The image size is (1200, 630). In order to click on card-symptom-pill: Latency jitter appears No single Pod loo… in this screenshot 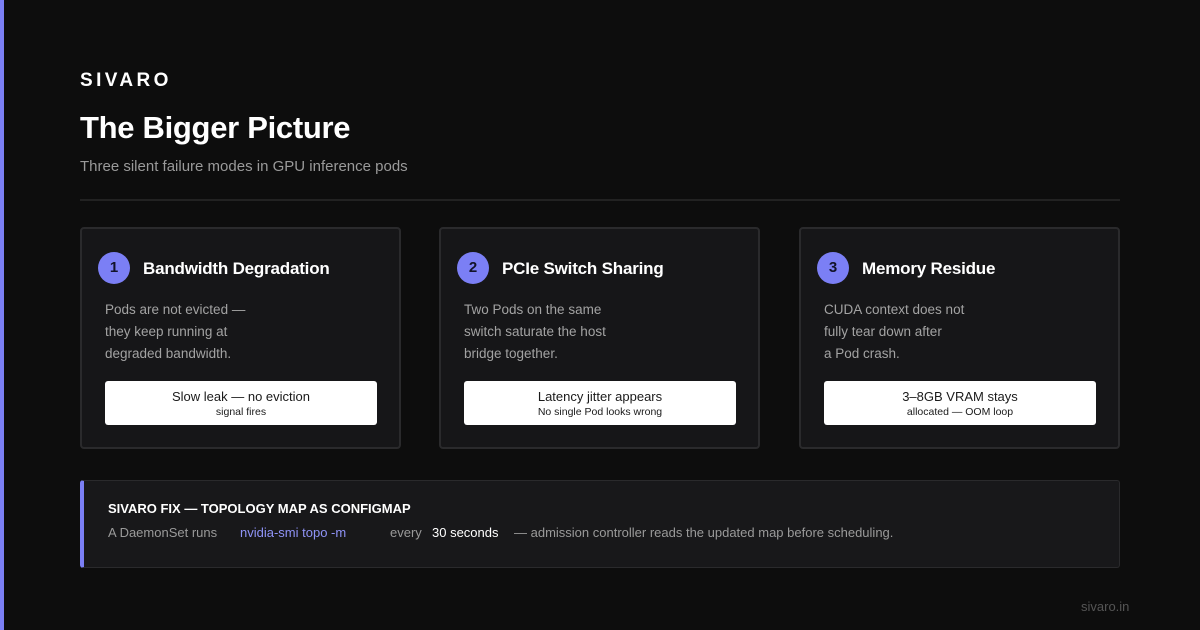, I will do `click(600, 403)`.